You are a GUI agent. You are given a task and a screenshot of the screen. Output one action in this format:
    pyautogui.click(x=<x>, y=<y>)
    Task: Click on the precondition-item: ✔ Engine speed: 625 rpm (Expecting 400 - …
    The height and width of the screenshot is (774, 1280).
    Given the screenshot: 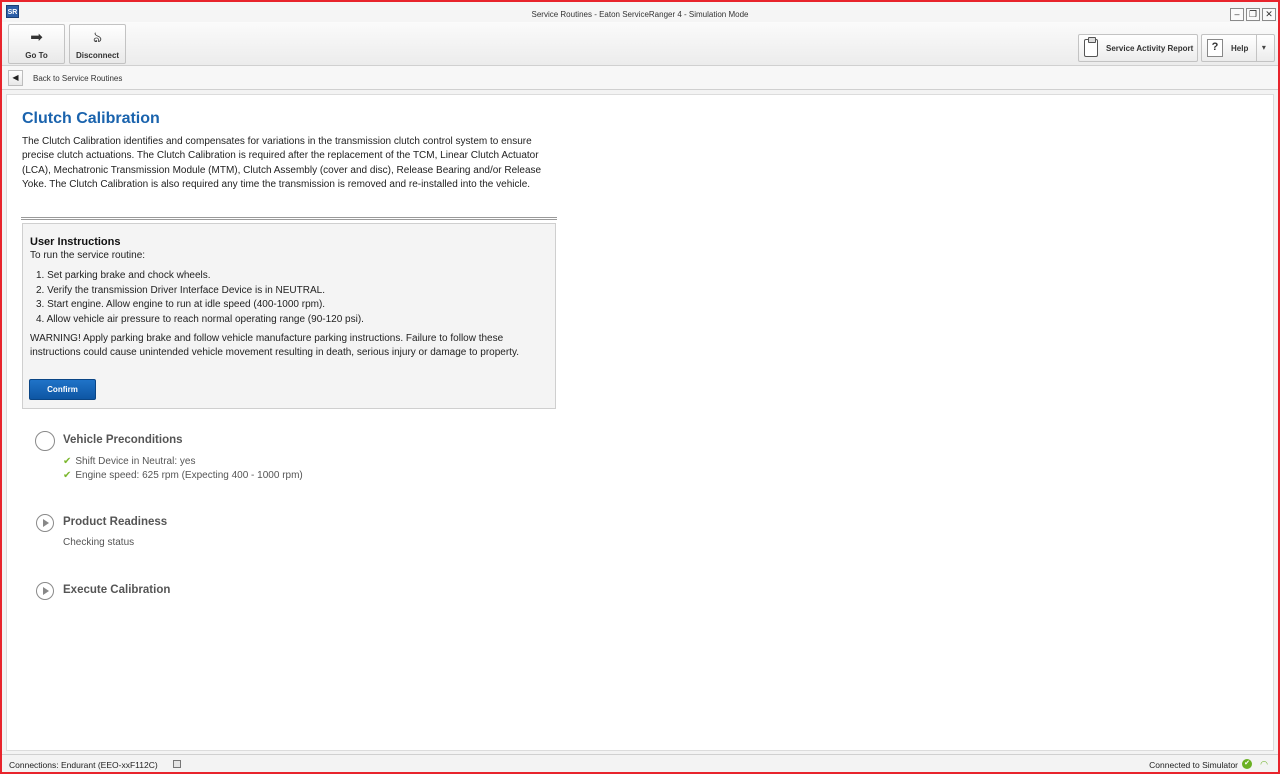 What is the action you would take?
    pyautogui.click(x=183, y=475)
    